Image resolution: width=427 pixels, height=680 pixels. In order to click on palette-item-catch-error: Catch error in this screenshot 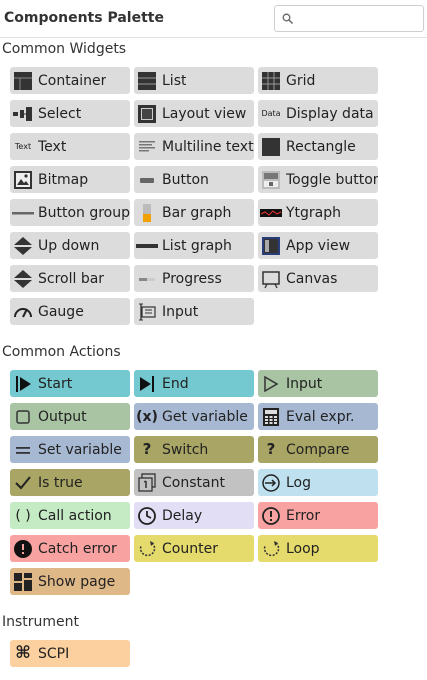, I will do `click(70, 548)`.